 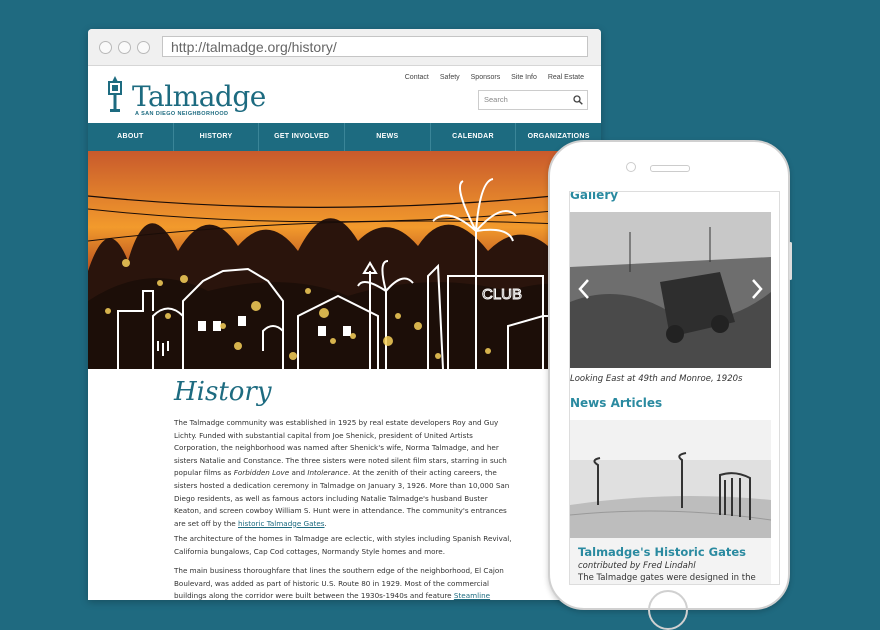 What do you see at coordinates (616, 403) in the screenshot?
I see `news-articles-heading: News Articles` at bounding box center [616, 403].